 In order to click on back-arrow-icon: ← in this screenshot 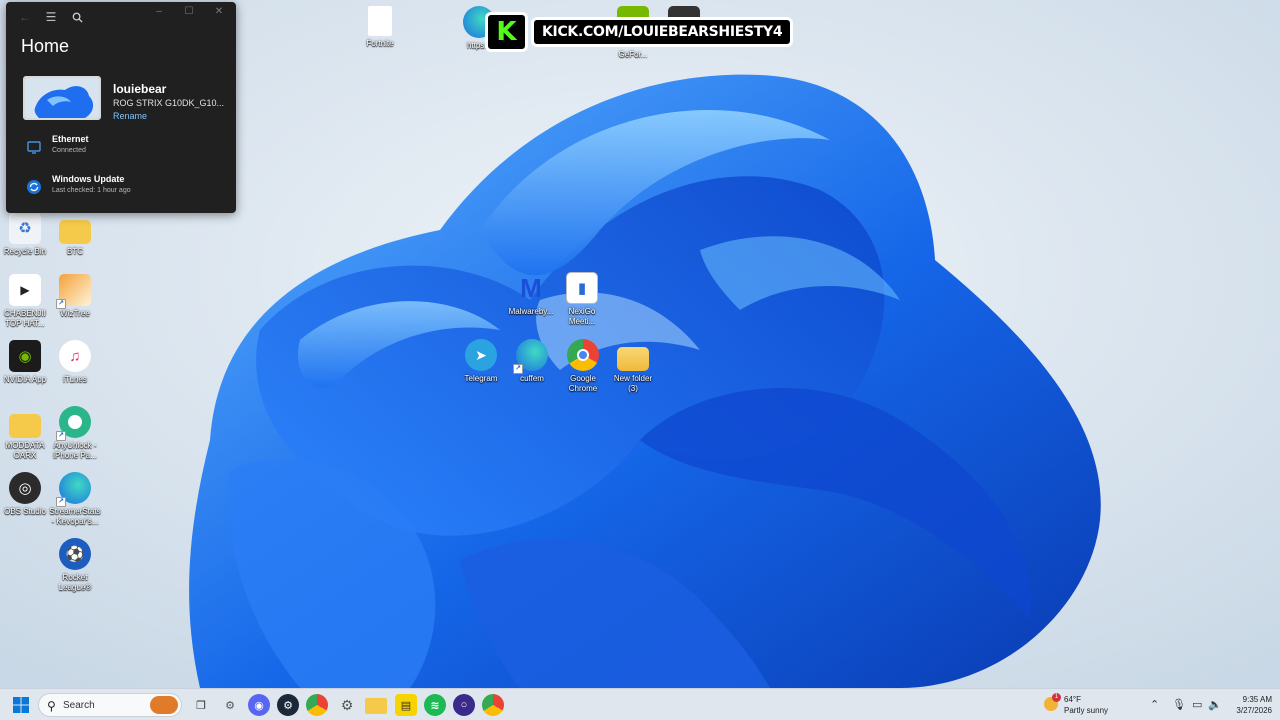, I will do `click(25, 17)`.